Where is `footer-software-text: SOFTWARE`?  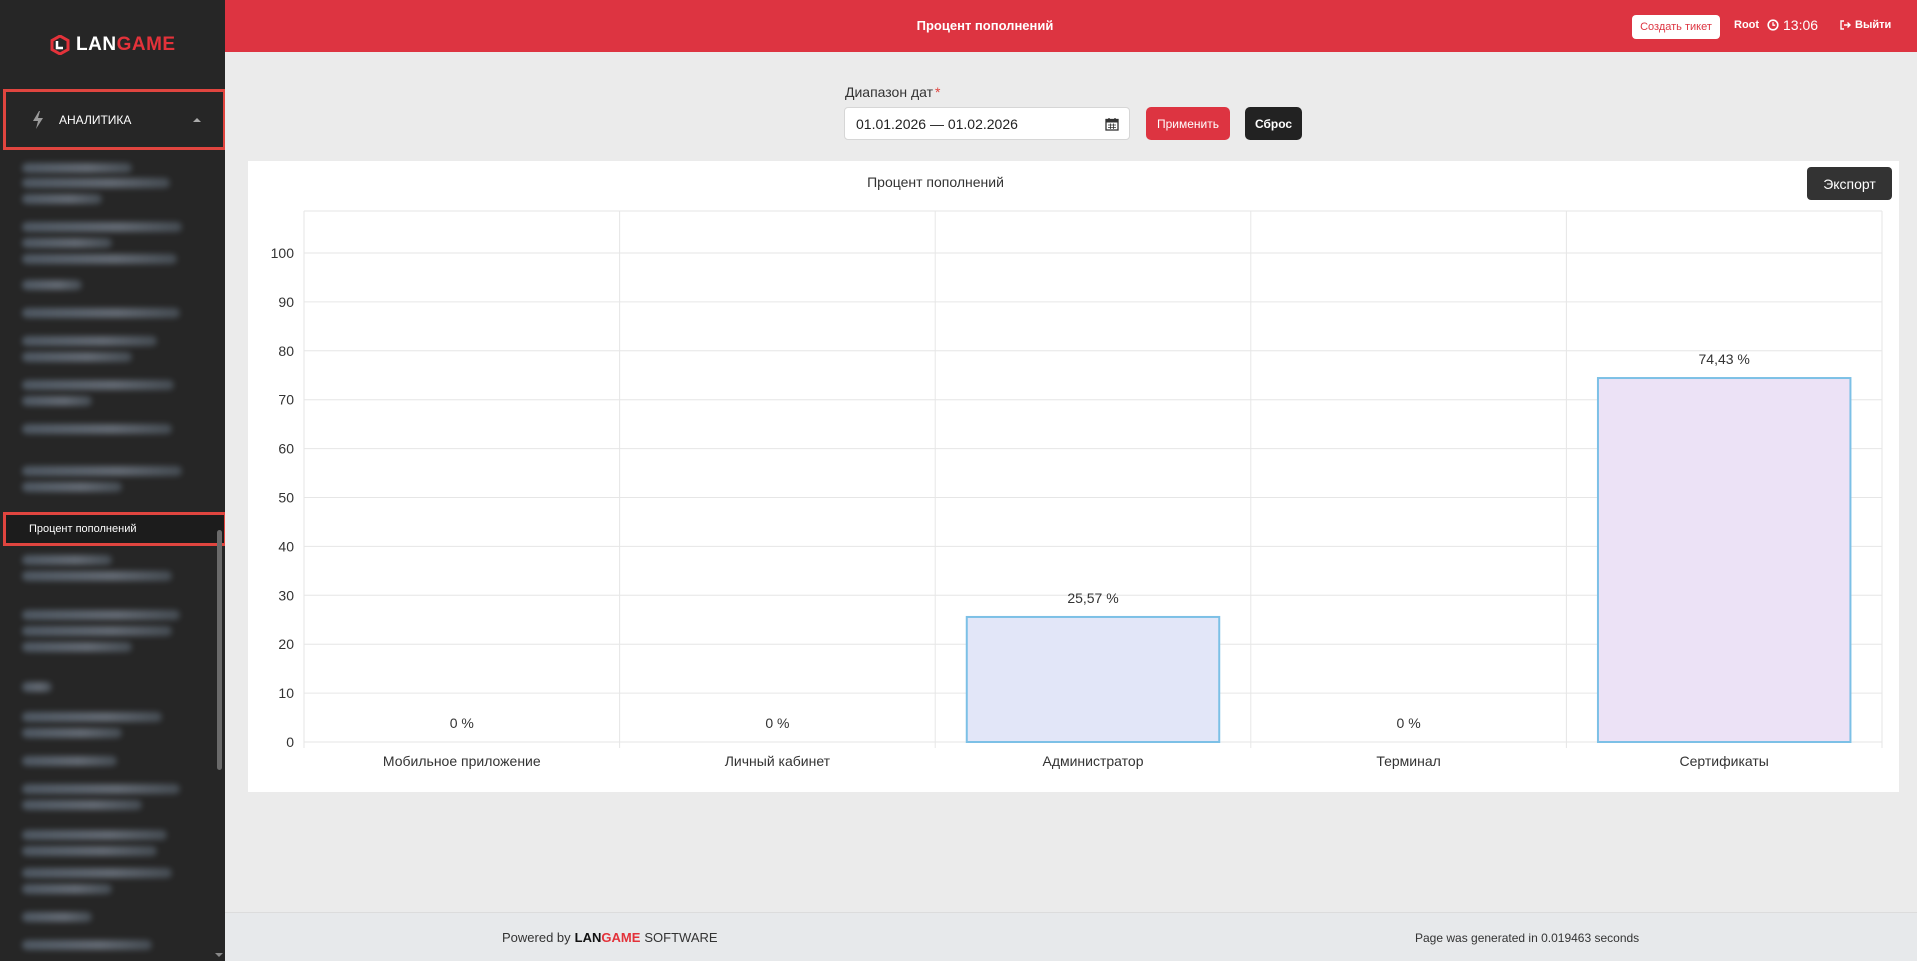
footer-software-text: SOFTWARE is located at coordinates (681, 937).